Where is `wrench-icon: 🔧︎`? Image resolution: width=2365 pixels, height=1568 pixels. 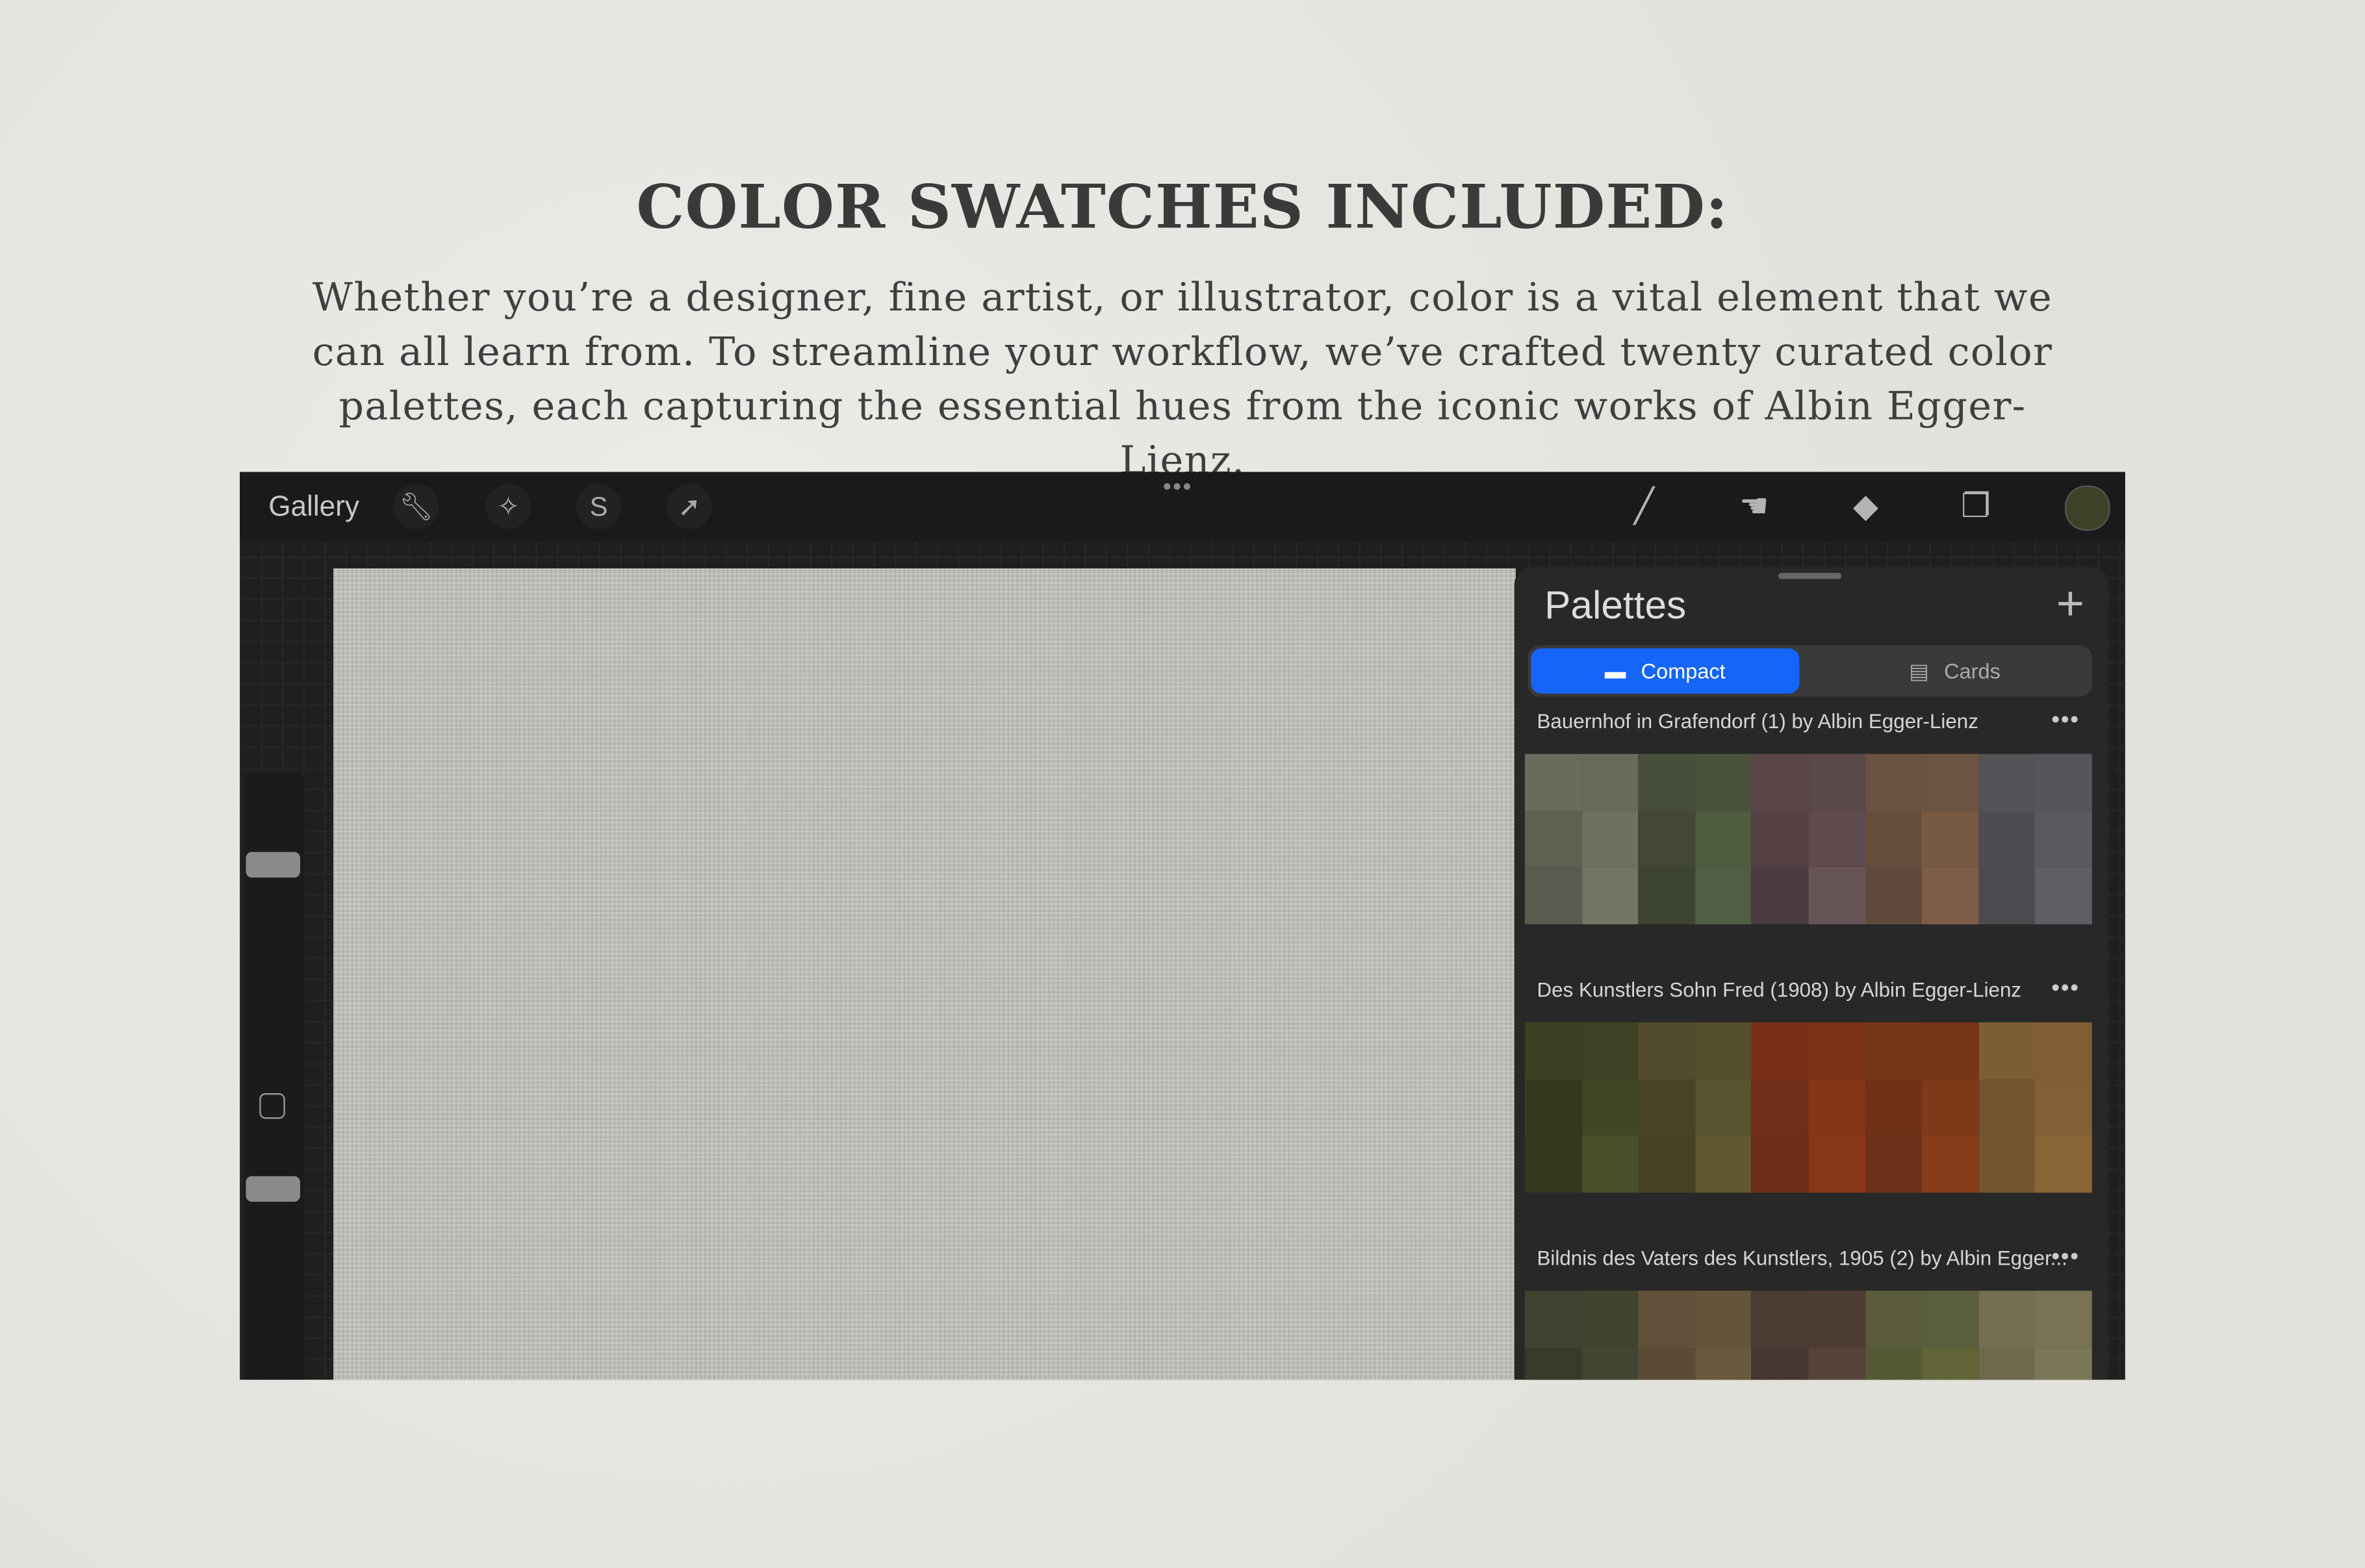 wrench-icon: 🔧︎ is located at coordinates (416, 506).